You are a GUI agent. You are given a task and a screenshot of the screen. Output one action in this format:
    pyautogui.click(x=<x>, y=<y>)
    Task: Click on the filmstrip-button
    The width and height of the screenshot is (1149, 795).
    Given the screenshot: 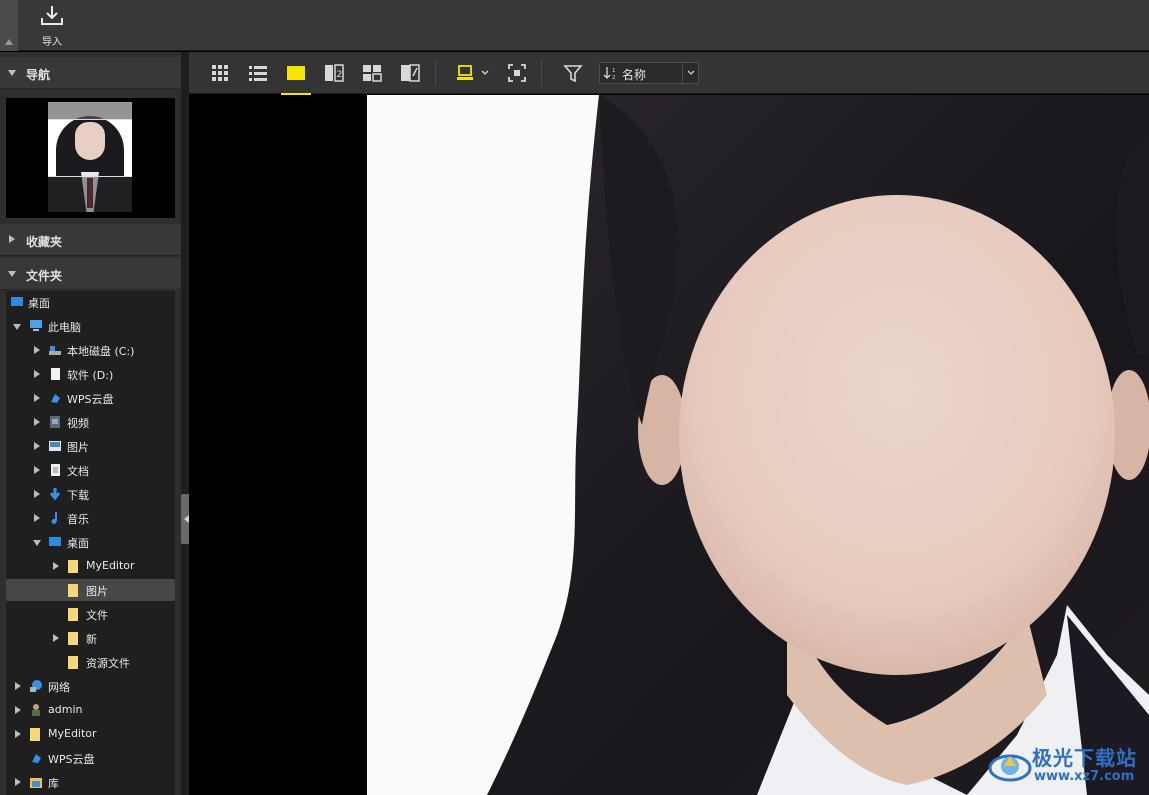 What is the action you would take?
    pyautogui.click(x=473, y=73)
    